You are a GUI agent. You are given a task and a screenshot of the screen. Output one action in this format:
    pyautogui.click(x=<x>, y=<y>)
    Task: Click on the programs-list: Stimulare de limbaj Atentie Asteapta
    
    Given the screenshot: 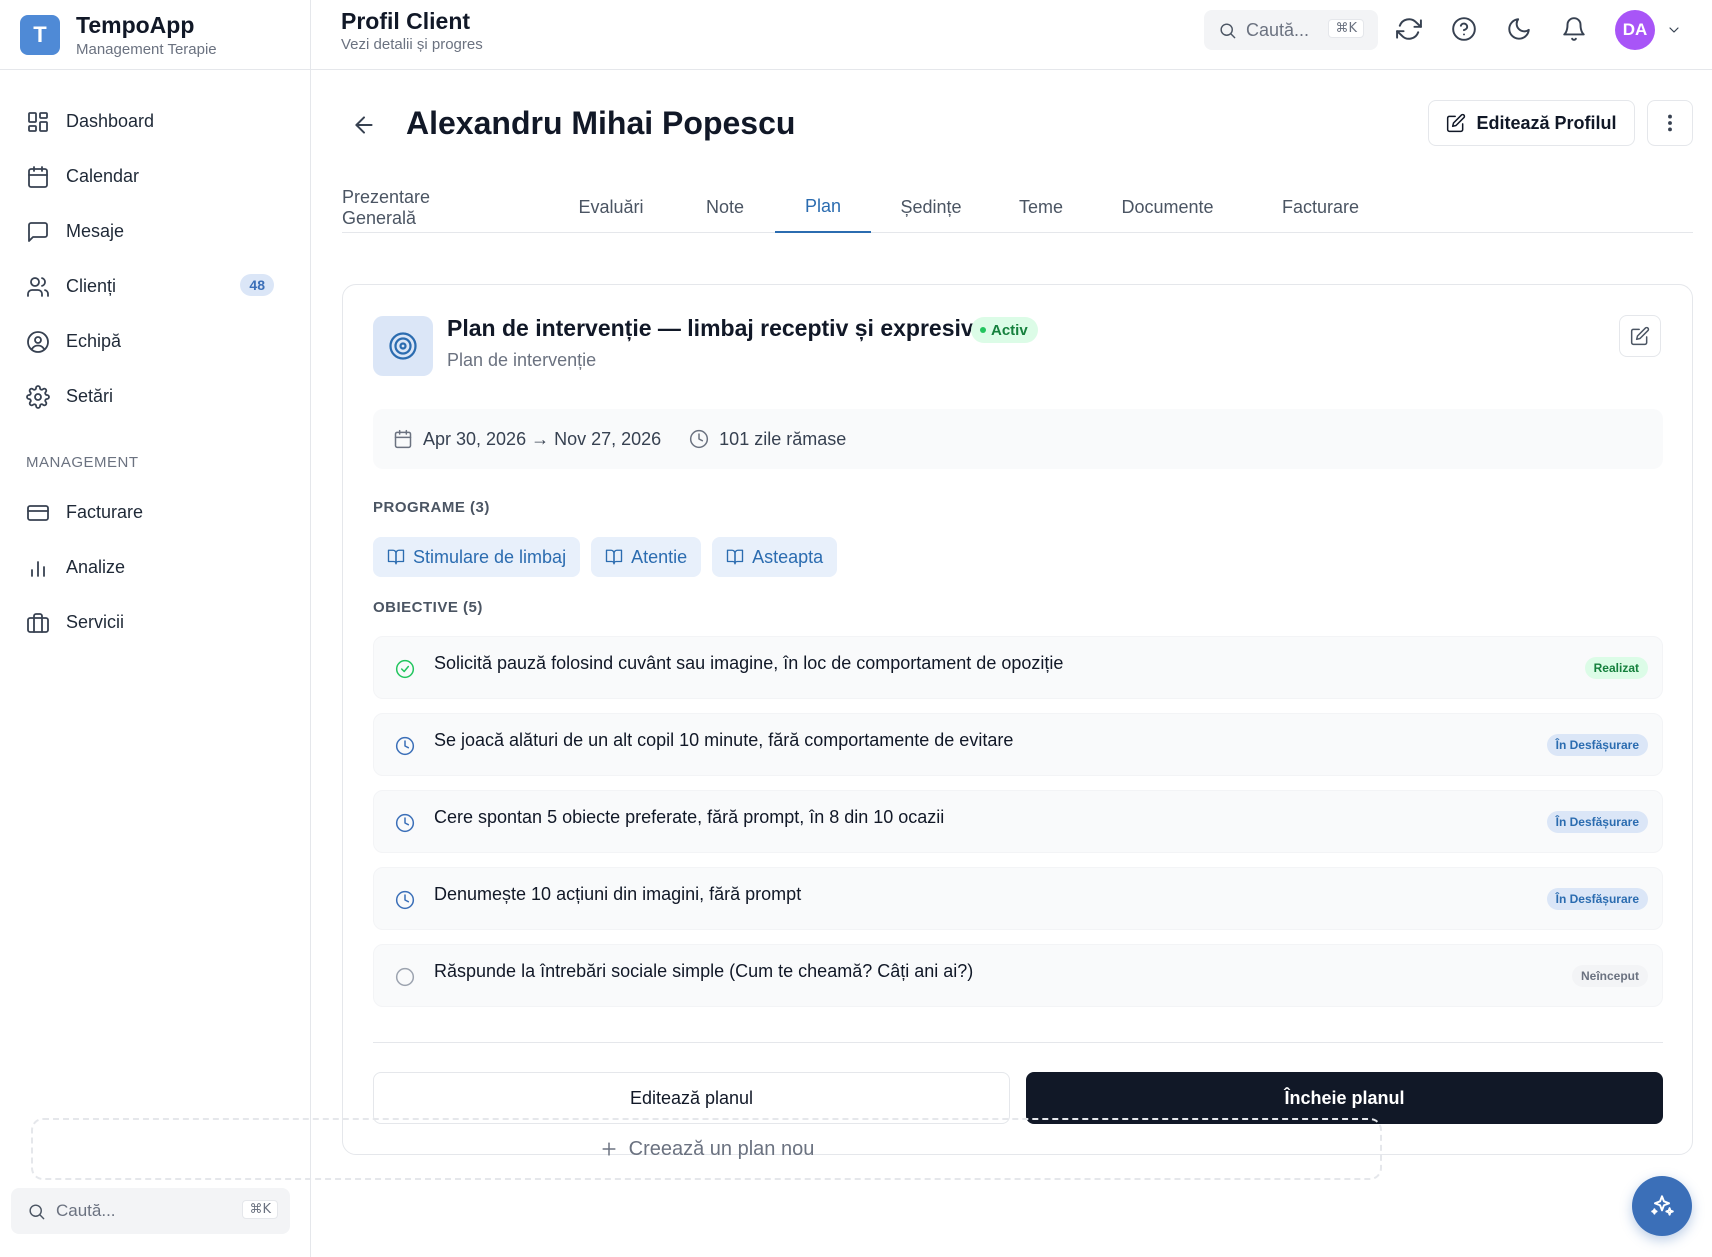 What is the action you would take?
    pyautogui.click(x=605, y=557)
    